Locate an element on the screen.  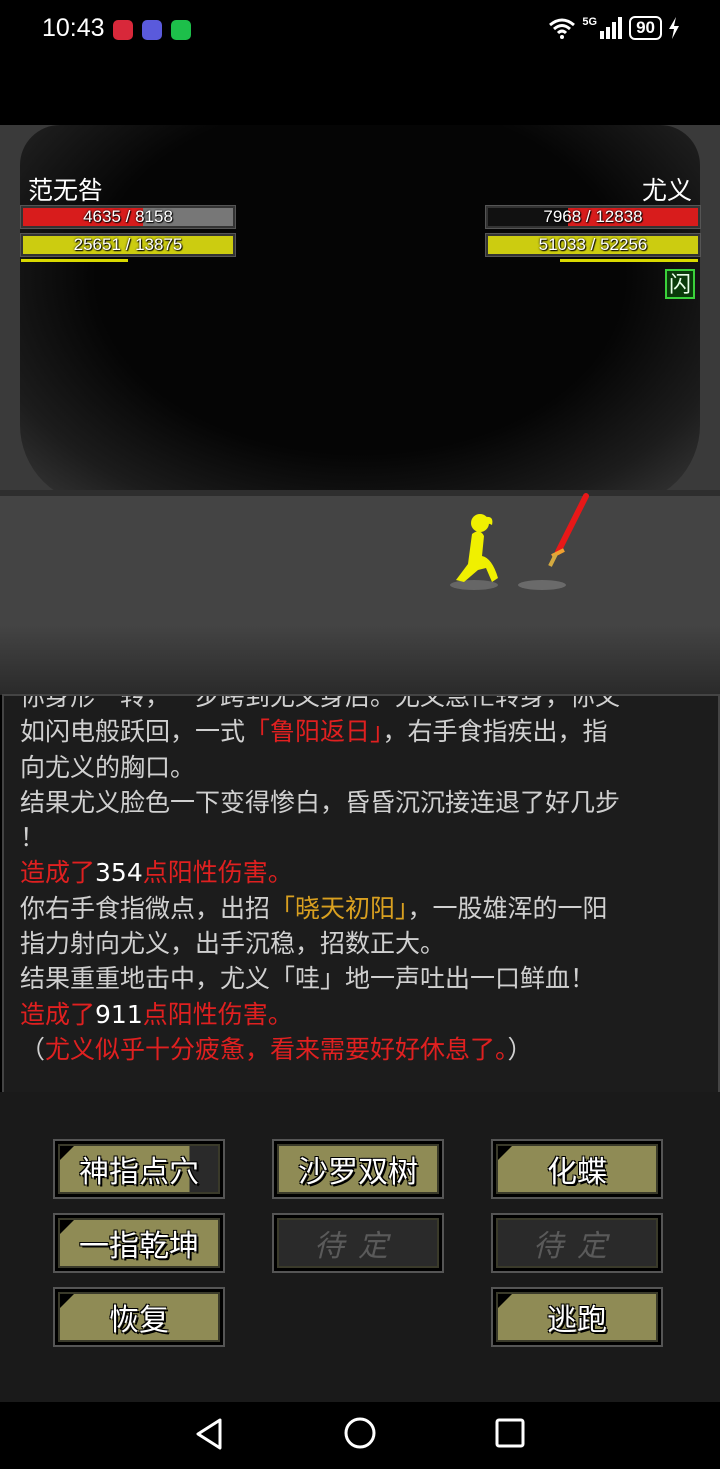
recover-button: 恢复 is located at coordinates (139, 1317).